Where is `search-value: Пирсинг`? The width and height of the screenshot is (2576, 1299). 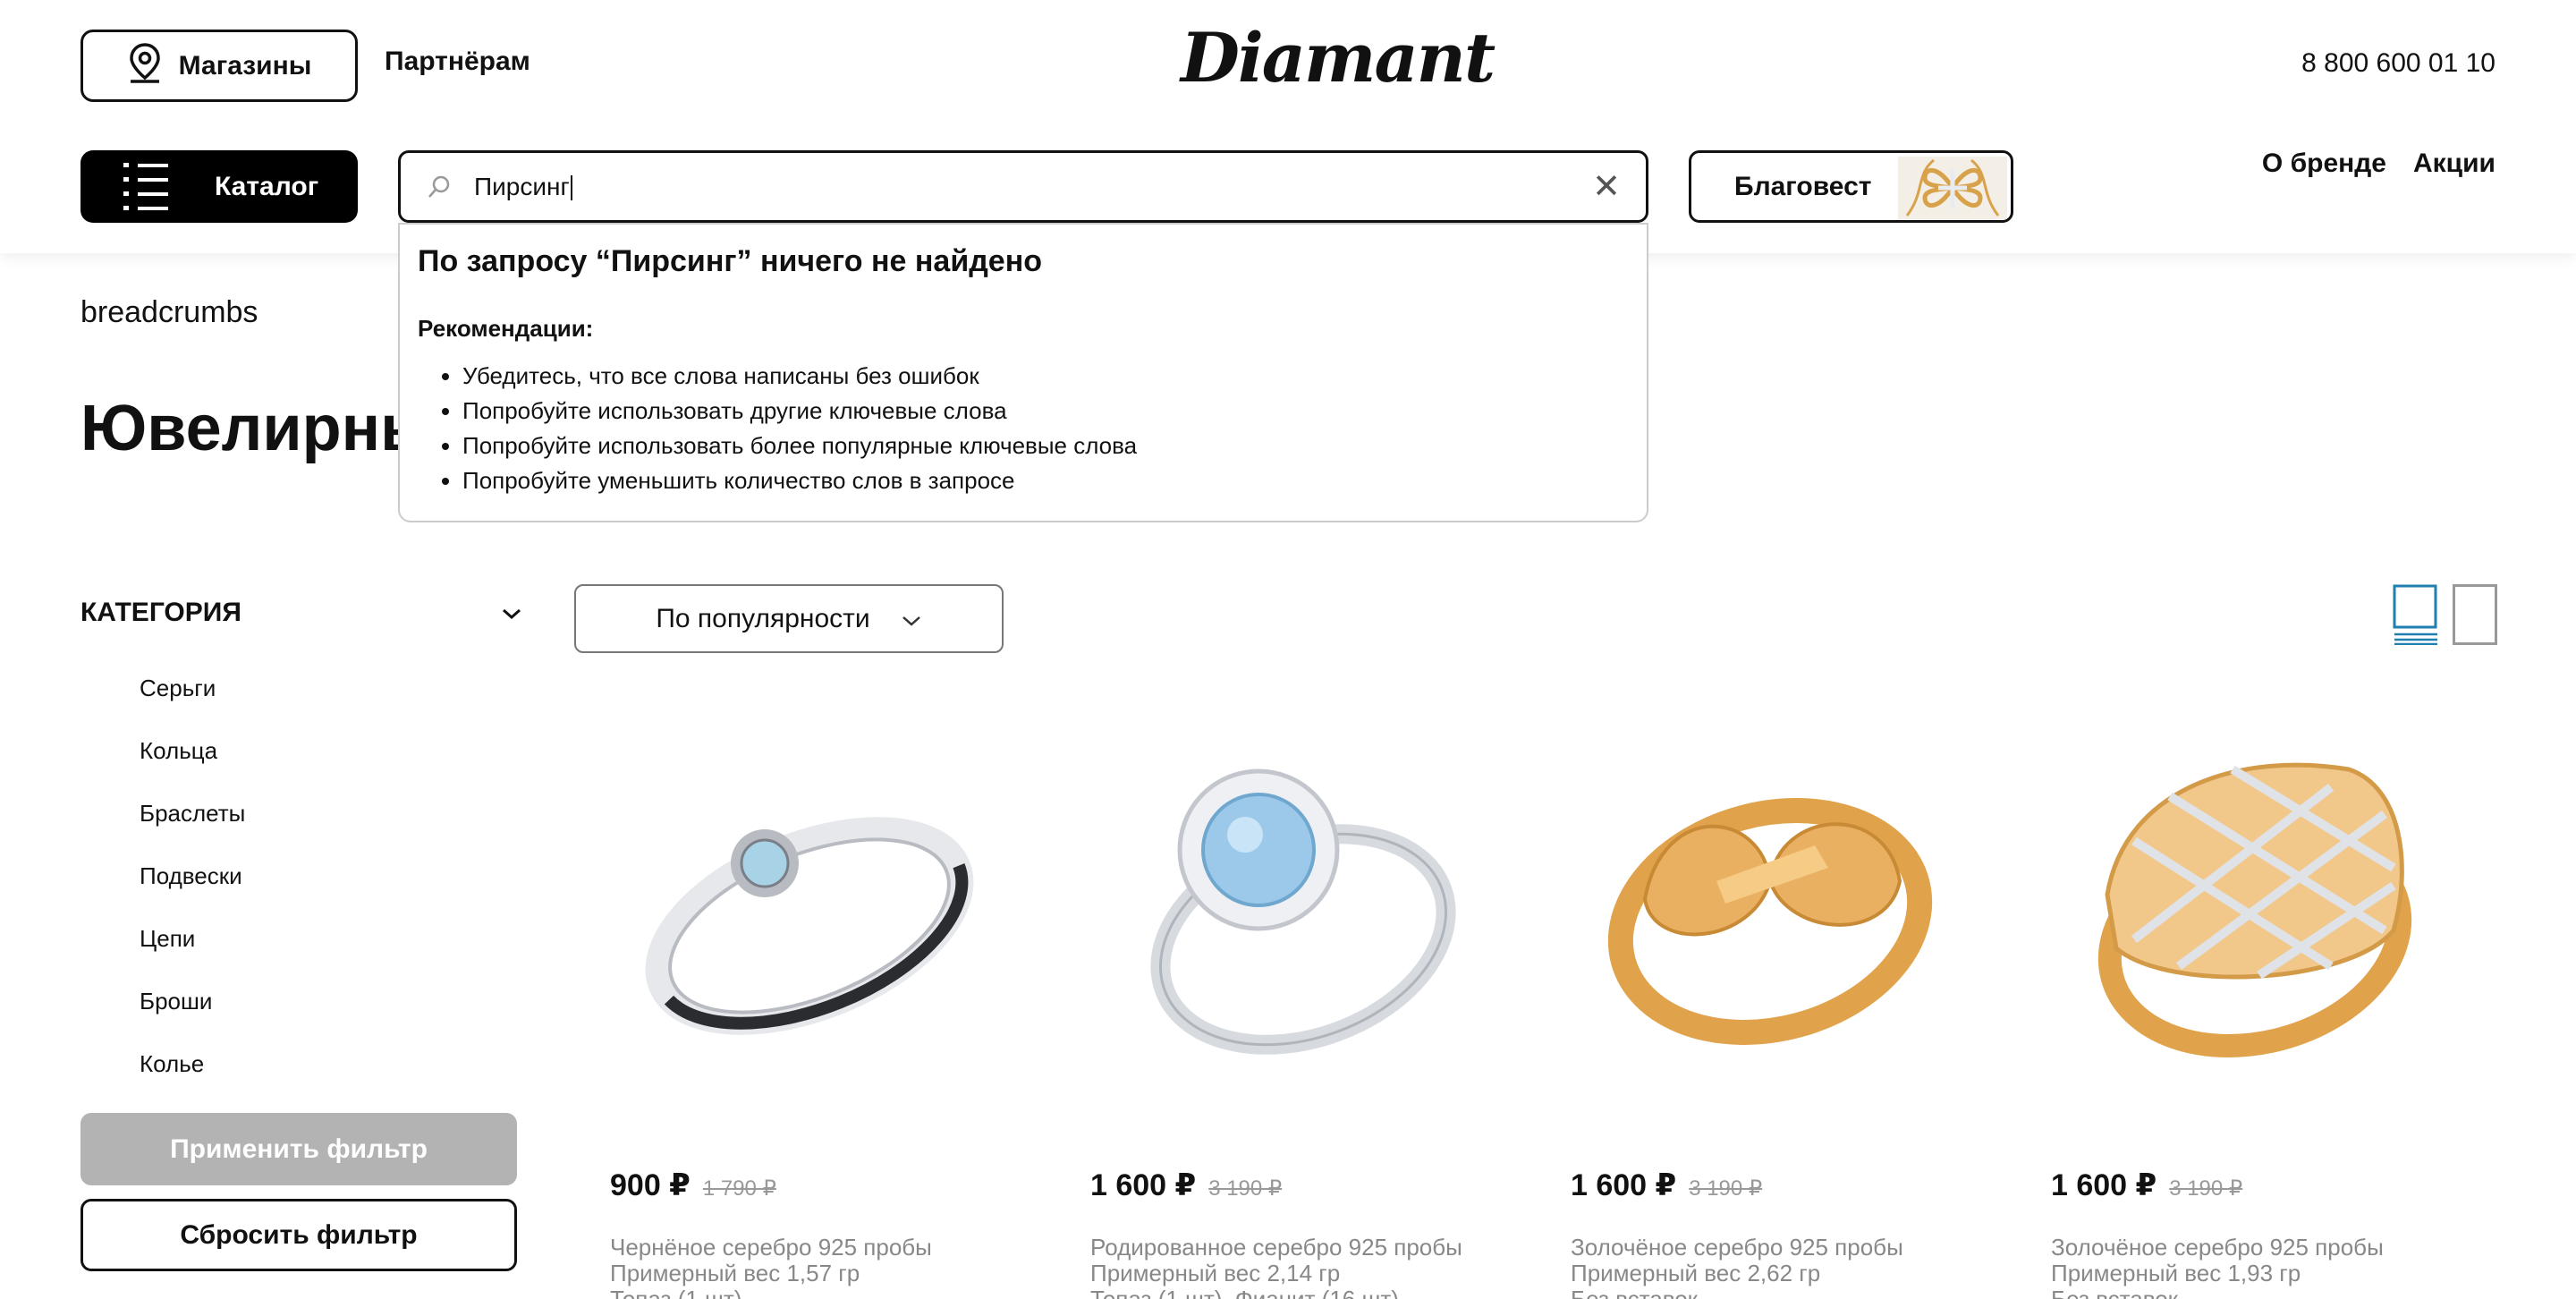 search-value: Пирсинг is located at coordinates (1030, 187).